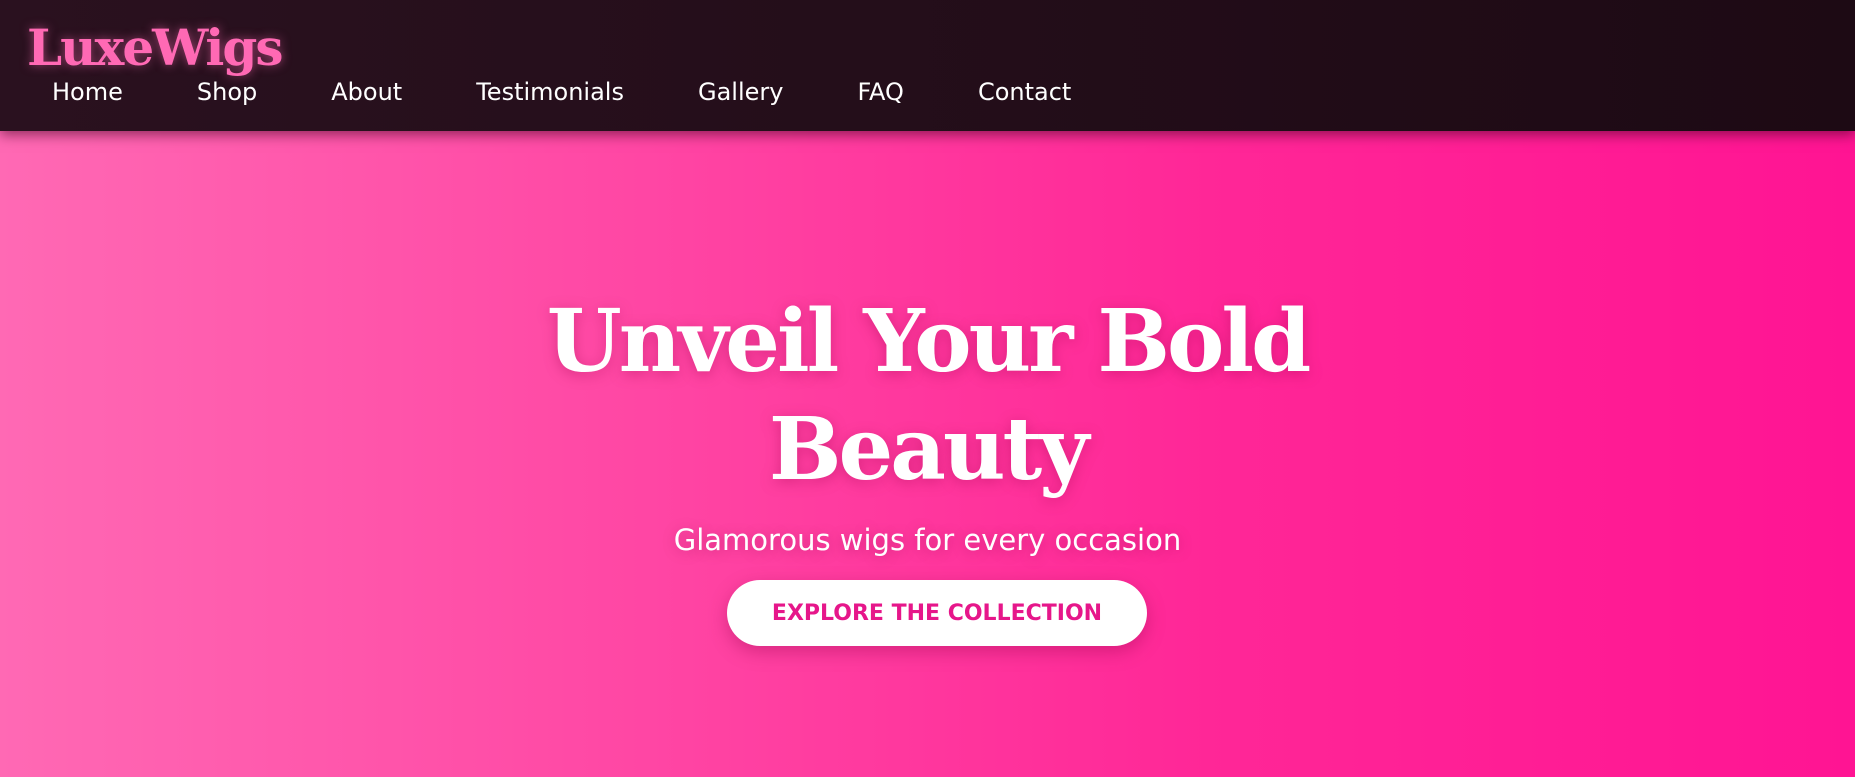 This screenshot has height=777, width=1855. Describe the element at coordinates (550, 92) in the screenshot. I see `nav-link-testimonials: Testimonials` at that location.